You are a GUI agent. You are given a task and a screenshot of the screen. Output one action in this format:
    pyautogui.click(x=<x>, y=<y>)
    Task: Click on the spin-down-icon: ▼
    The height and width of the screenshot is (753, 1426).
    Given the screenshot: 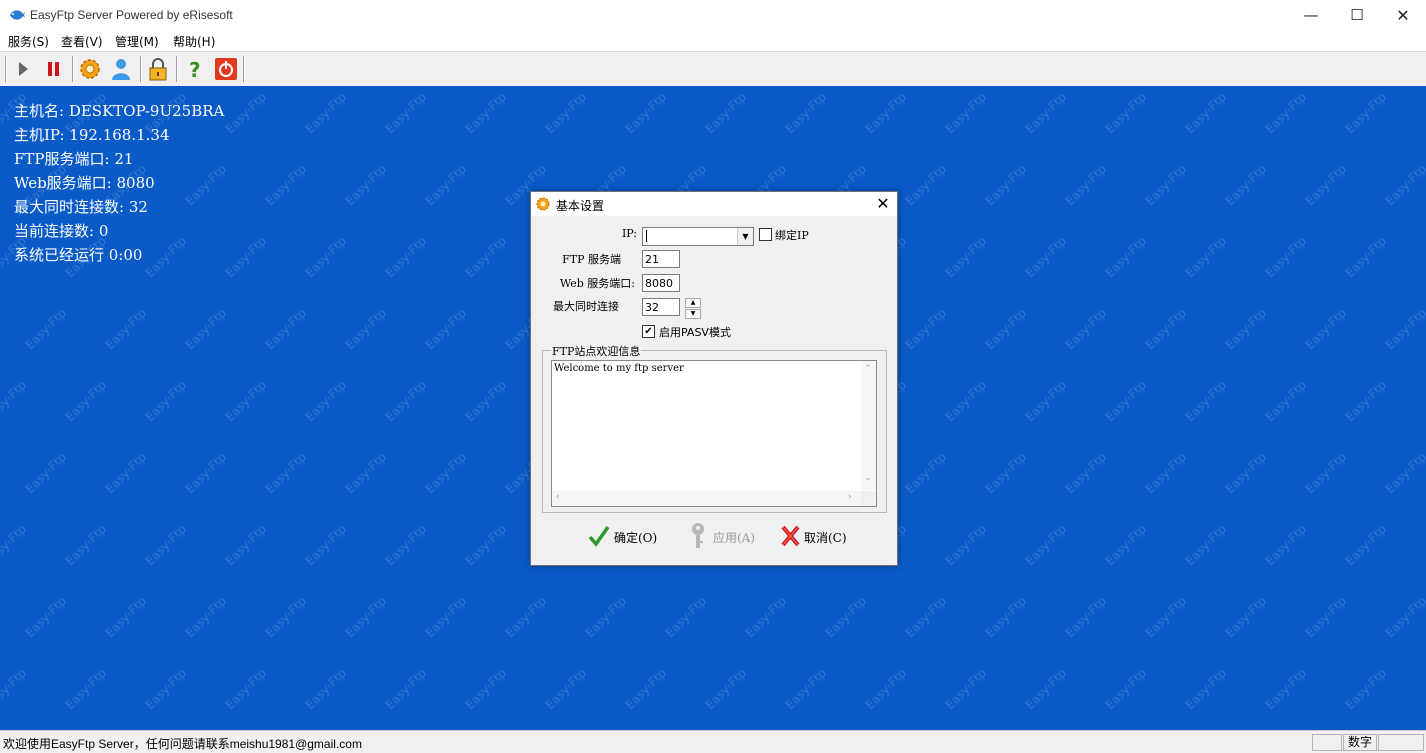 What is the action you would take?
    pyautogui.click(x=693, y=314)
    